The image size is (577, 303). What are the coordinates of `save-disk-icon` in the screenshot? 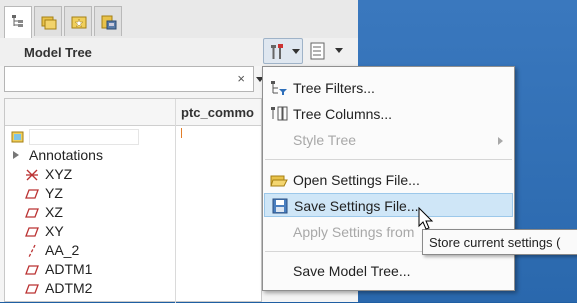 It's located at (280, 206).